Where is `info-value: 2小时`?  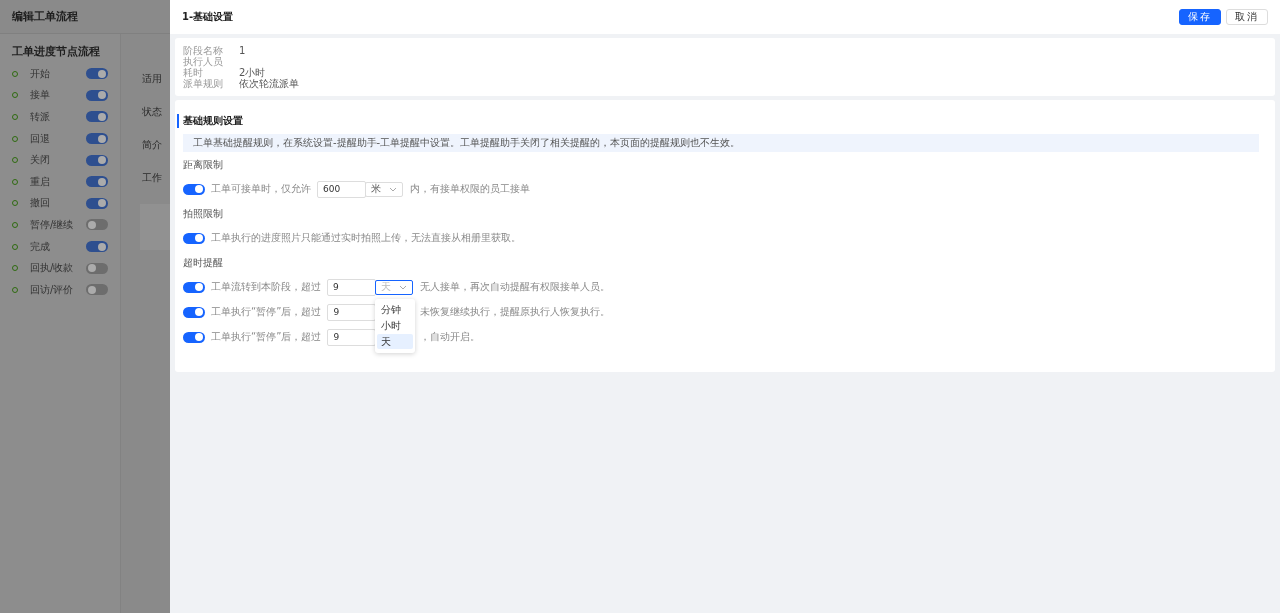
info-value: 2小时 is located at coordinates (252, 71).